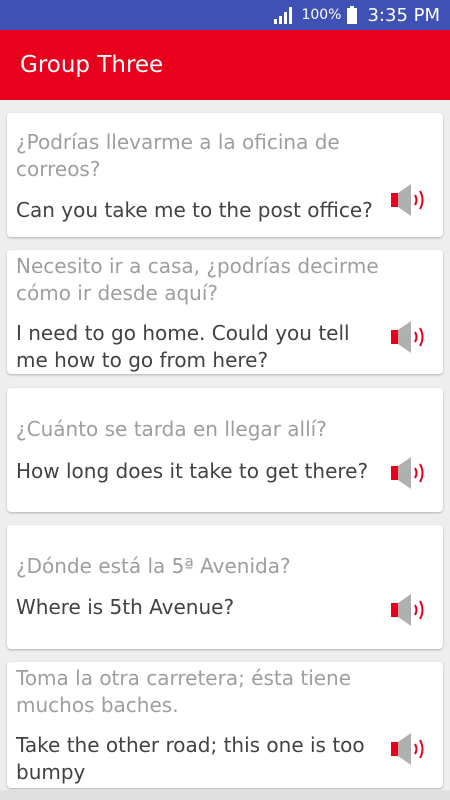 The width and height of the screenshot is (450, 800). Describe the element at coordinates (194, 210) in the screenshot. I see `english-phrase: Can you take me to the post office?` at that location.